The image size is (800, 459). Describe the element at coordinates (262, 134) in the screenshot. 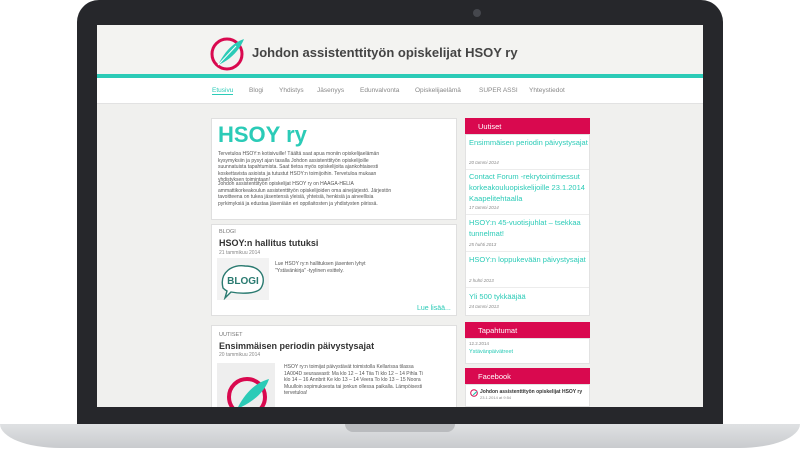

I see `page-title: HSOY ry` at that location.